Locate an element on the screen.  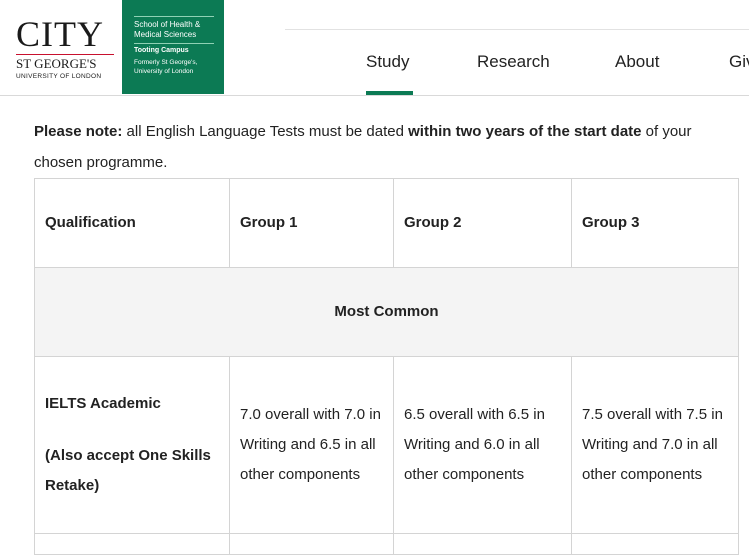
main-nav: Study Research About Giv is located at coordinates (374, 69).